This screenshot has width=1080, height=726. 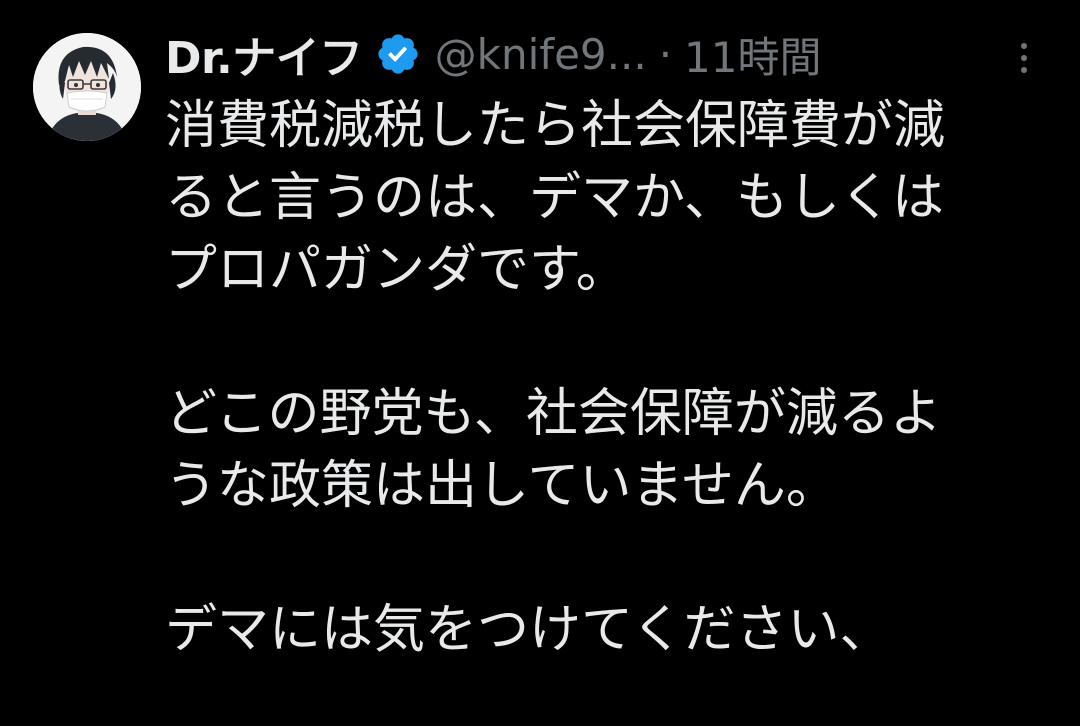 I want to click on display-name: Dr.ナイフ, so click(x=264, y=54).